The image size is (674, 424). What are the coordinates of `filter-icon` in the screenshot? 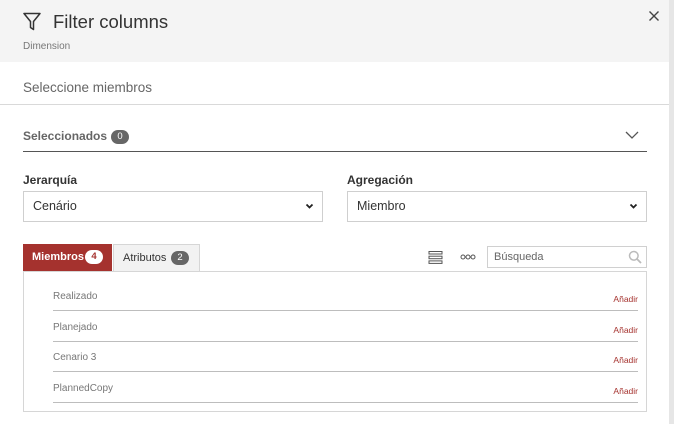 It's located at (32, 21).